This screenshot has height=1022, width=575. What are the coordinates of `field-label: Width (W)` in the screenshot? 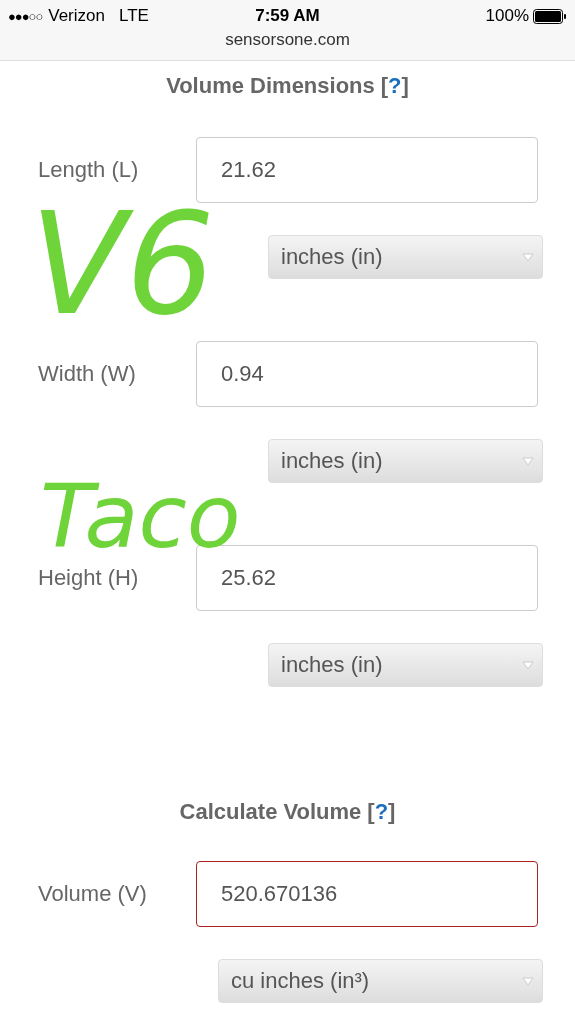 It's located at (87, 374).